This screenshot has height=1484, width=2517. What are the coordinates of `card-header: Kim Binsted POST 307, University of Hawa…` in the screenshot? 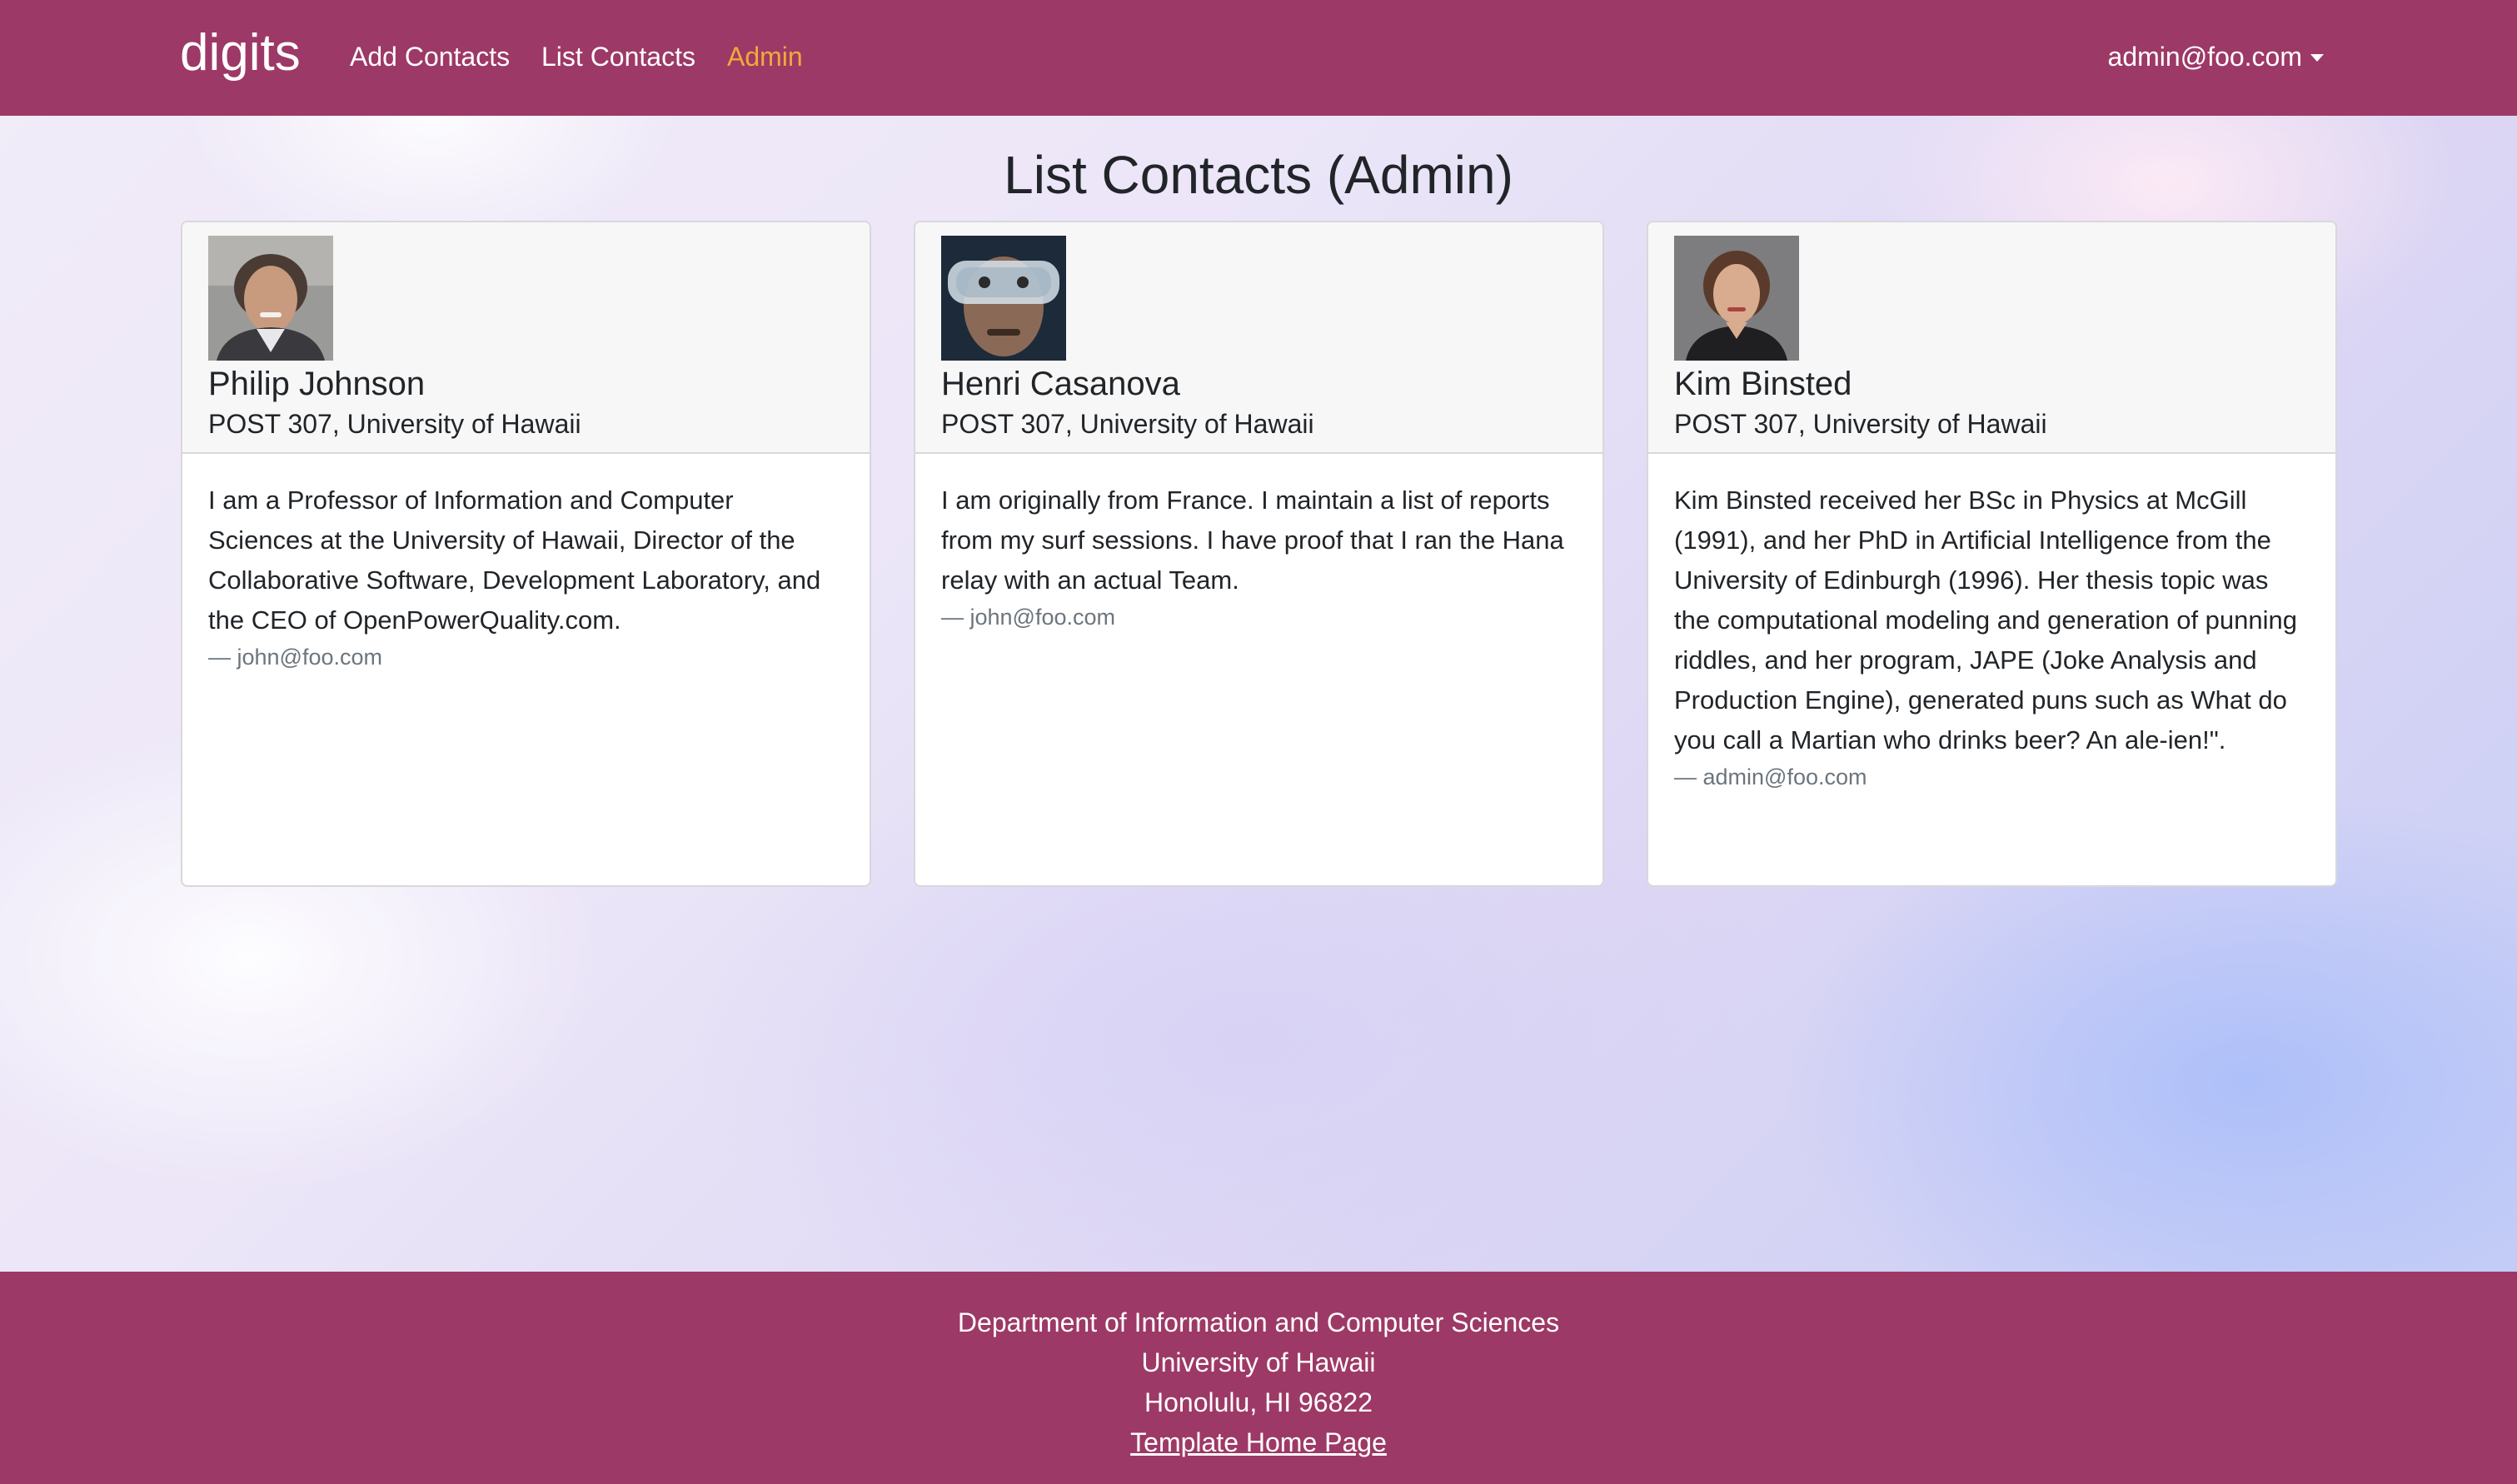 It's located at (1991, 338).